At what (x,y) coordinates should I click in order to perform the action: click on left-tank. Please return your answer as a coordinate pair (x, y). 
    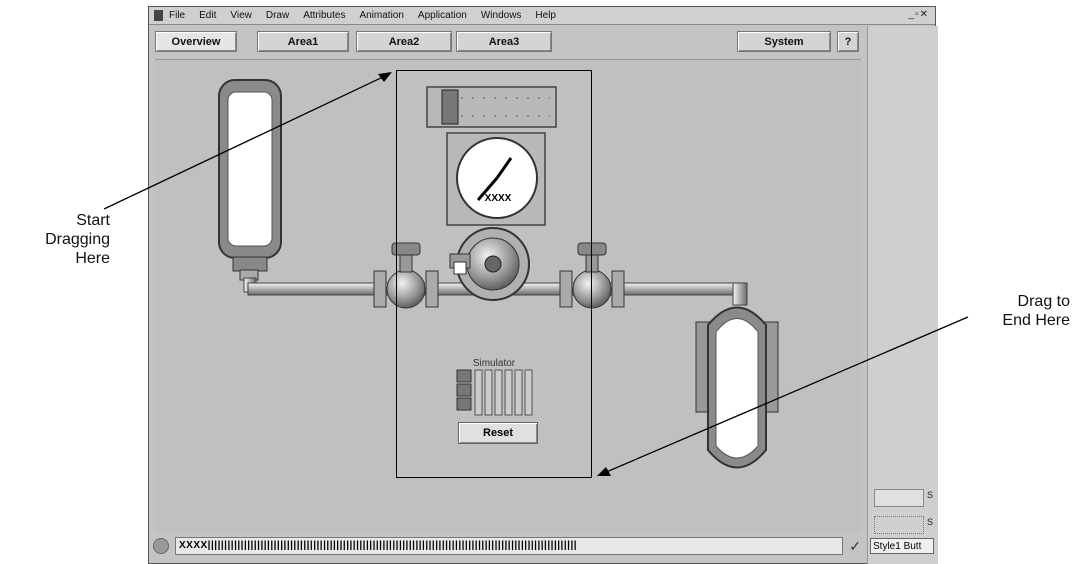
    Looking at the image, I should click on (250, 180).